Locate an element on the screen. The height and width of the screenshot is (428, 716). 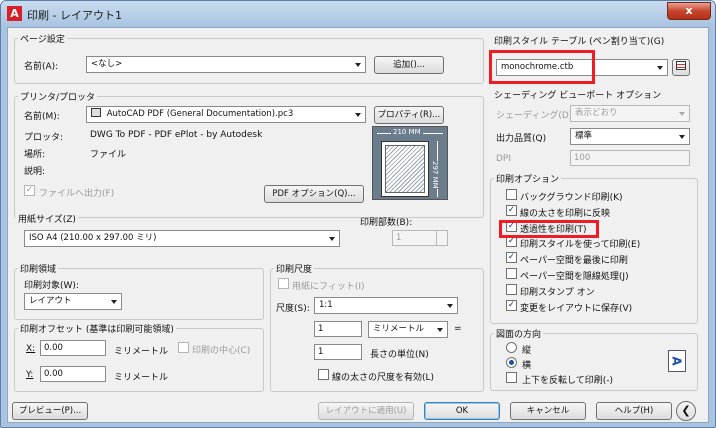
shaded-viewport-title: シェーディング ビューポート オプション is located at coordinates (578, 94).